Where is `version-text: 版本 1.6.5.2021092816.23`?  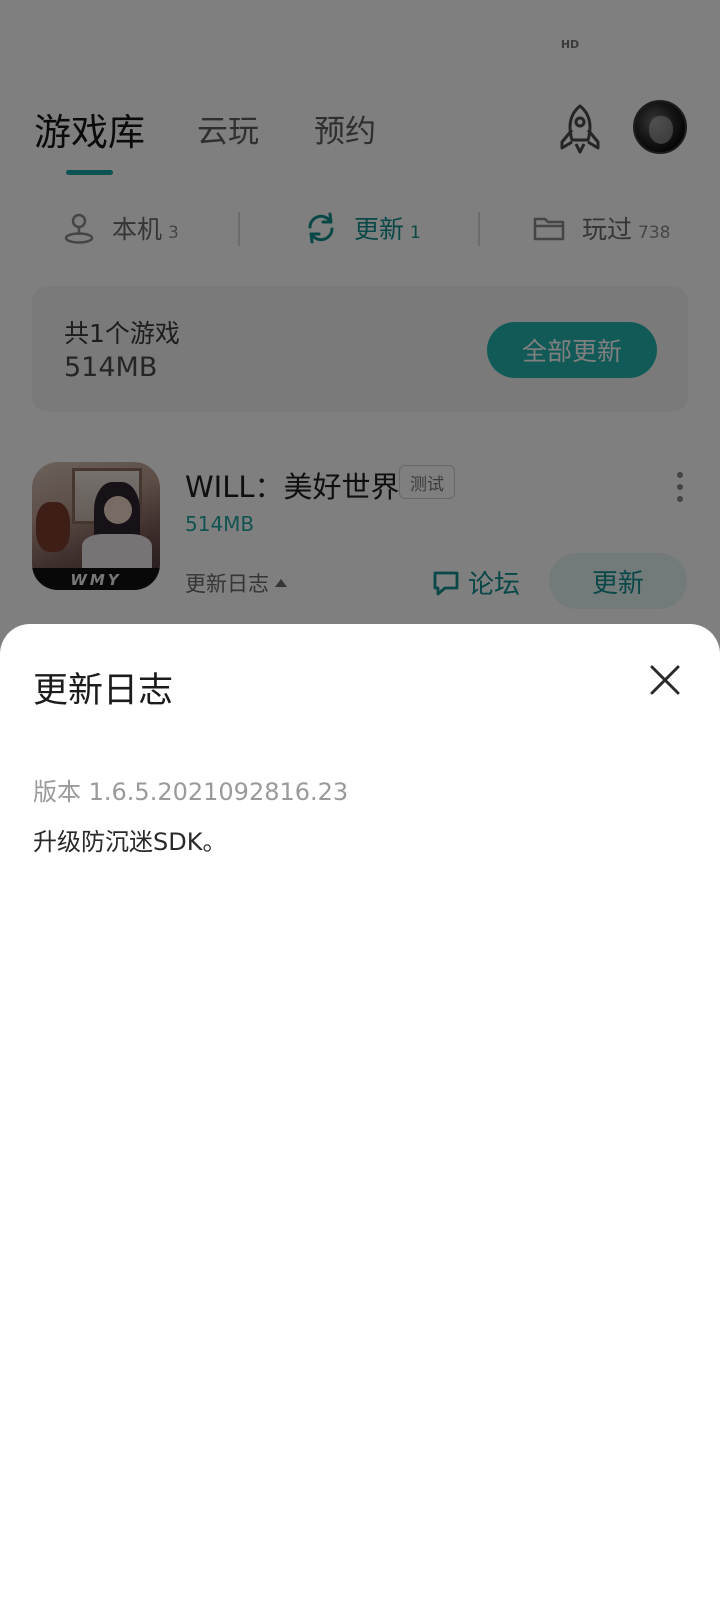
version-text: 版本 1.6.5.2021092816.23 is located at coordinates (191, 792).